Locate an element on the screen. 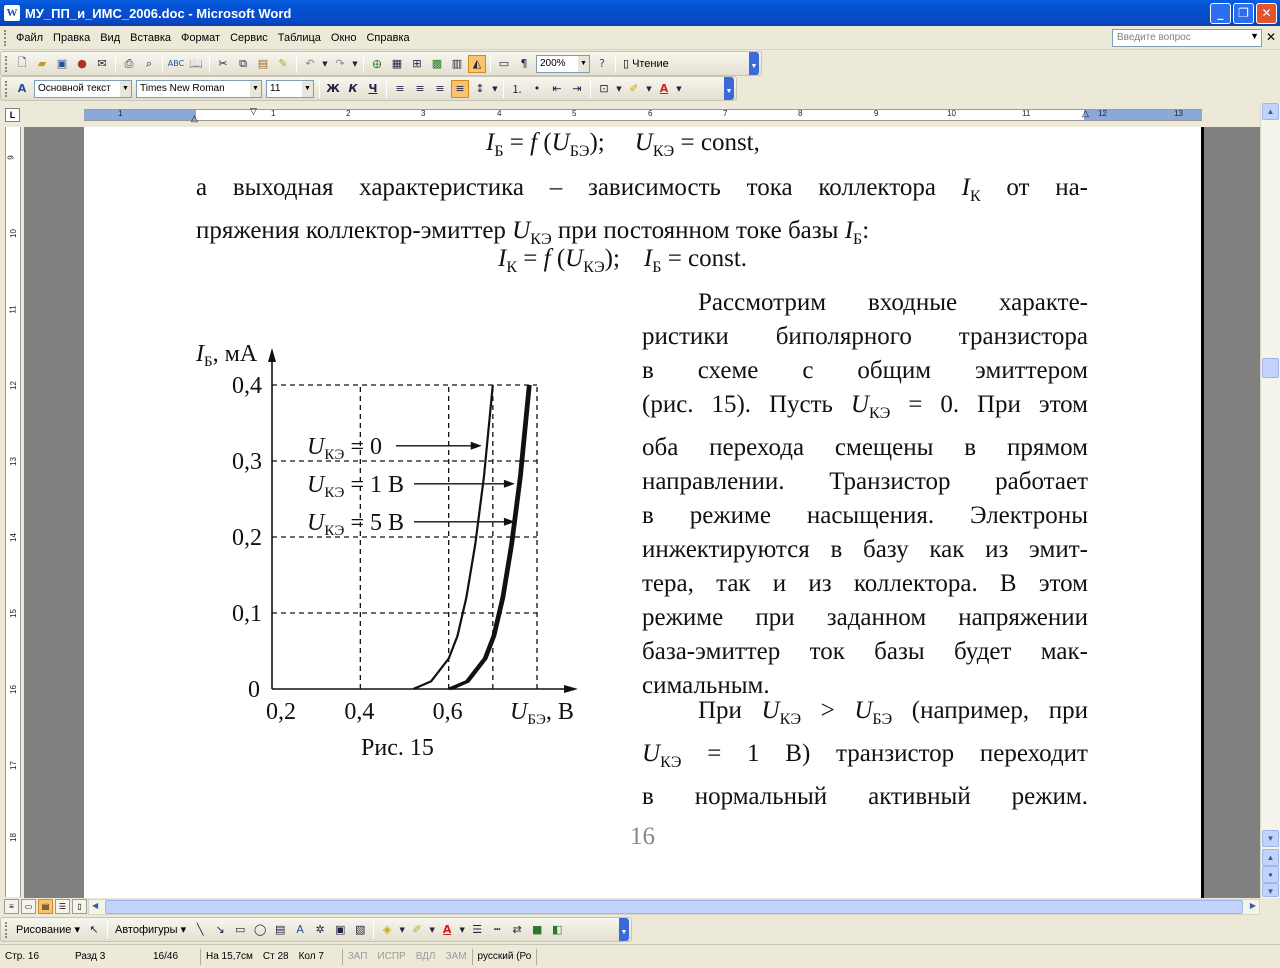 Image resolution: width=1280 pixels, height=968 pixels. scroll-thumb is located at coordinates (1270, 368).